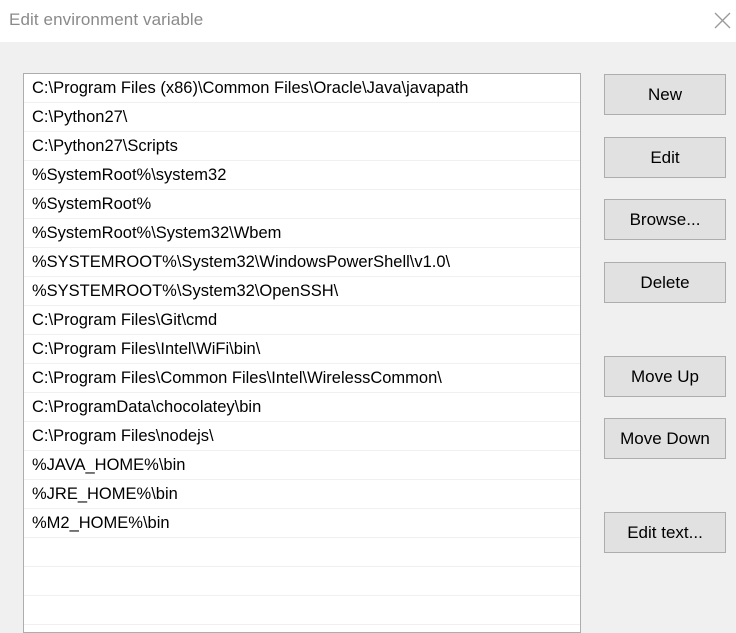 Image resolution: width=736 pixels, height=633 pixels. What do you see at coordinates (302, 117) in the screenshot?
I see `list-item: C:\Python27\` at bounding box center [302, 117].